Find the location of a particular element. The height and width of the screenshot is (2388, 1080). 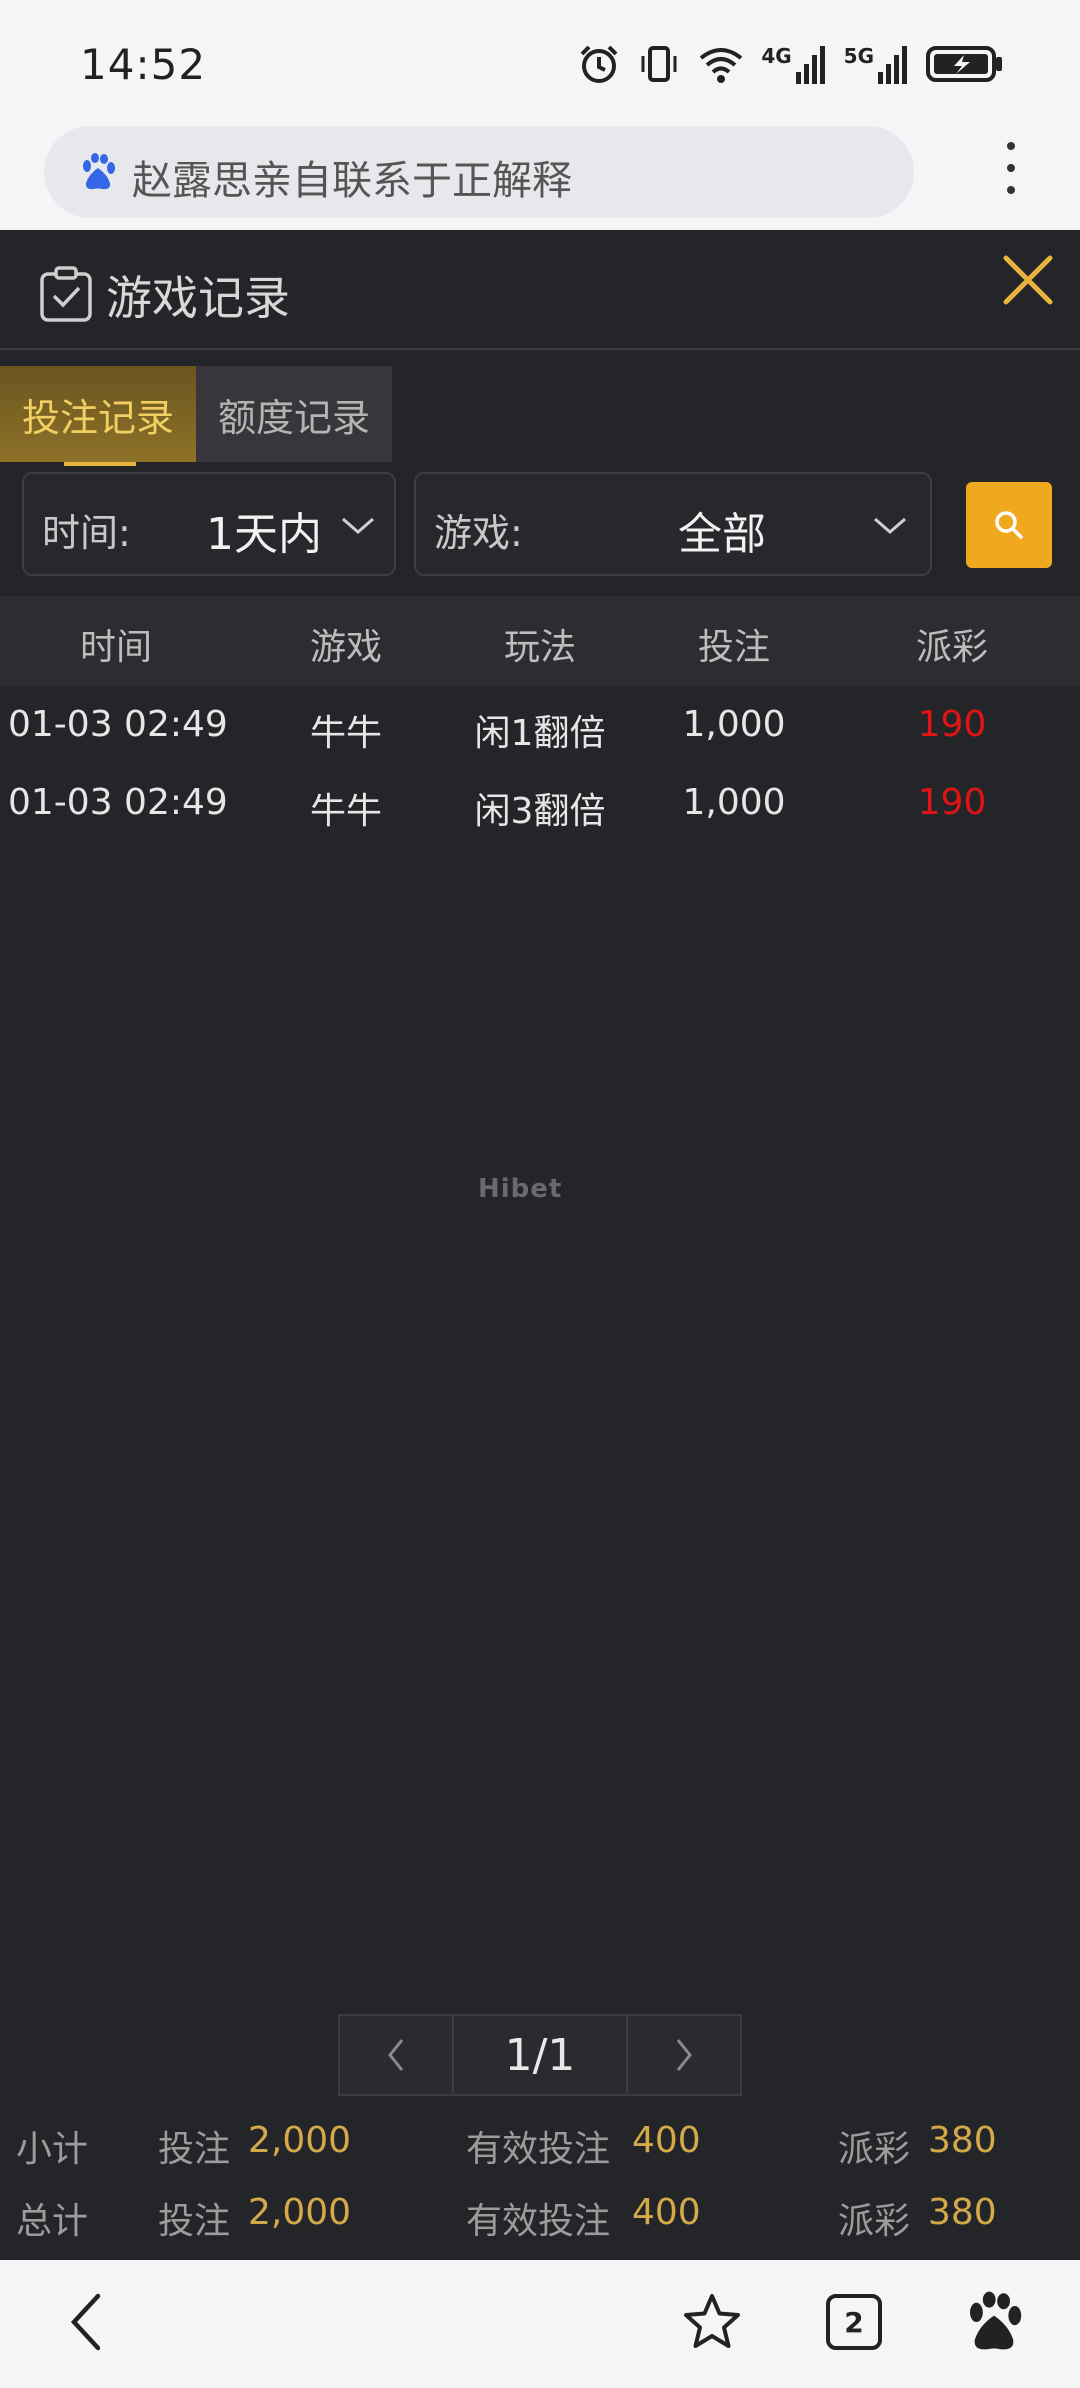

tabs-count: 2 is located at coordinates (854, 2322).